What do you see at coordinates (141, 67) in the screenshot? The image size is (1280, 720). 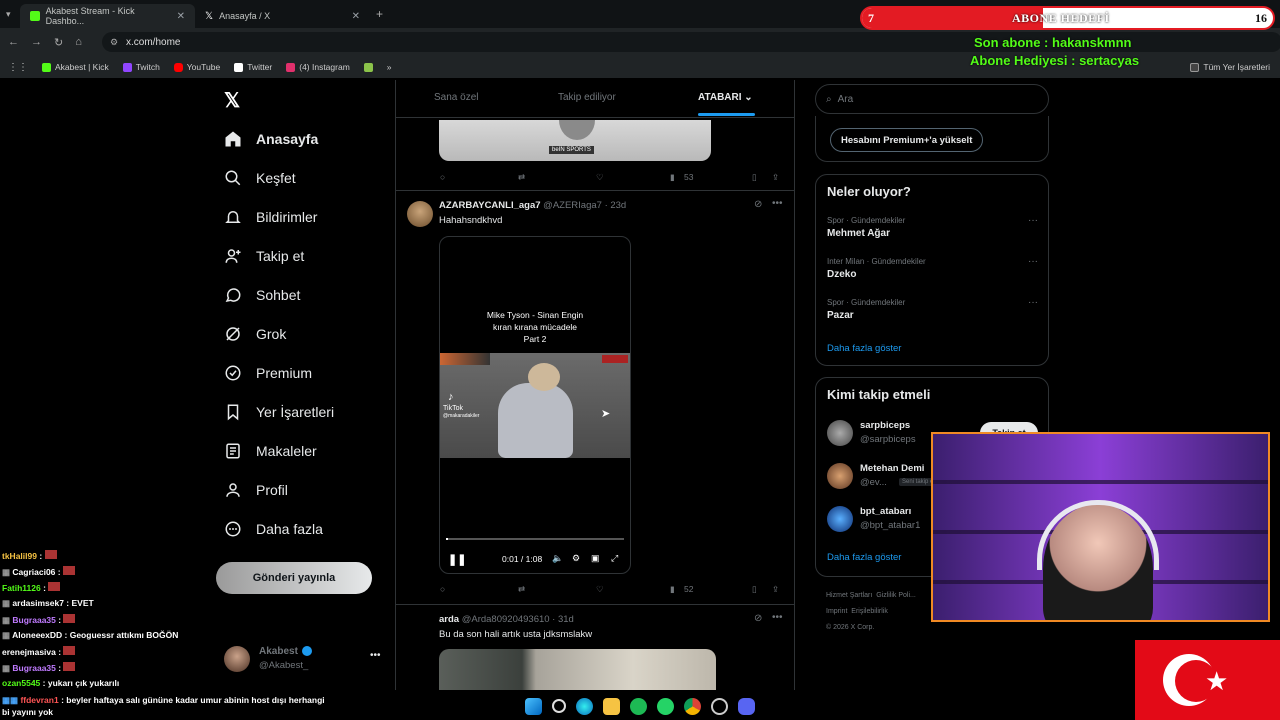 I see `bookmark-twitch: Twitch` at bounding box center [141, 67].